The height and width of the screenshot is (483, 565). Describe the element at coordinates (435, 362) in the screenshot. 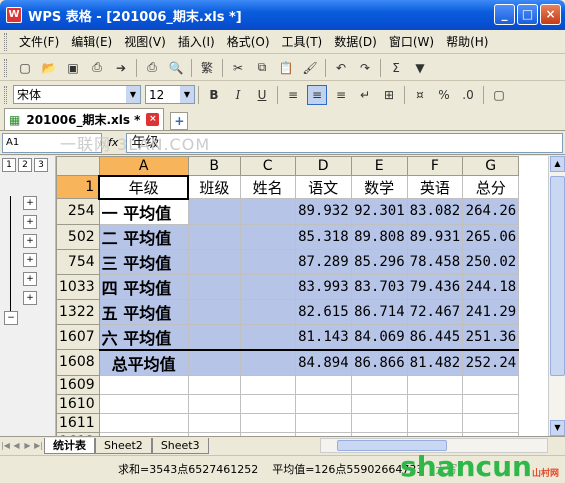

I see `cell: 81.482` at that location.